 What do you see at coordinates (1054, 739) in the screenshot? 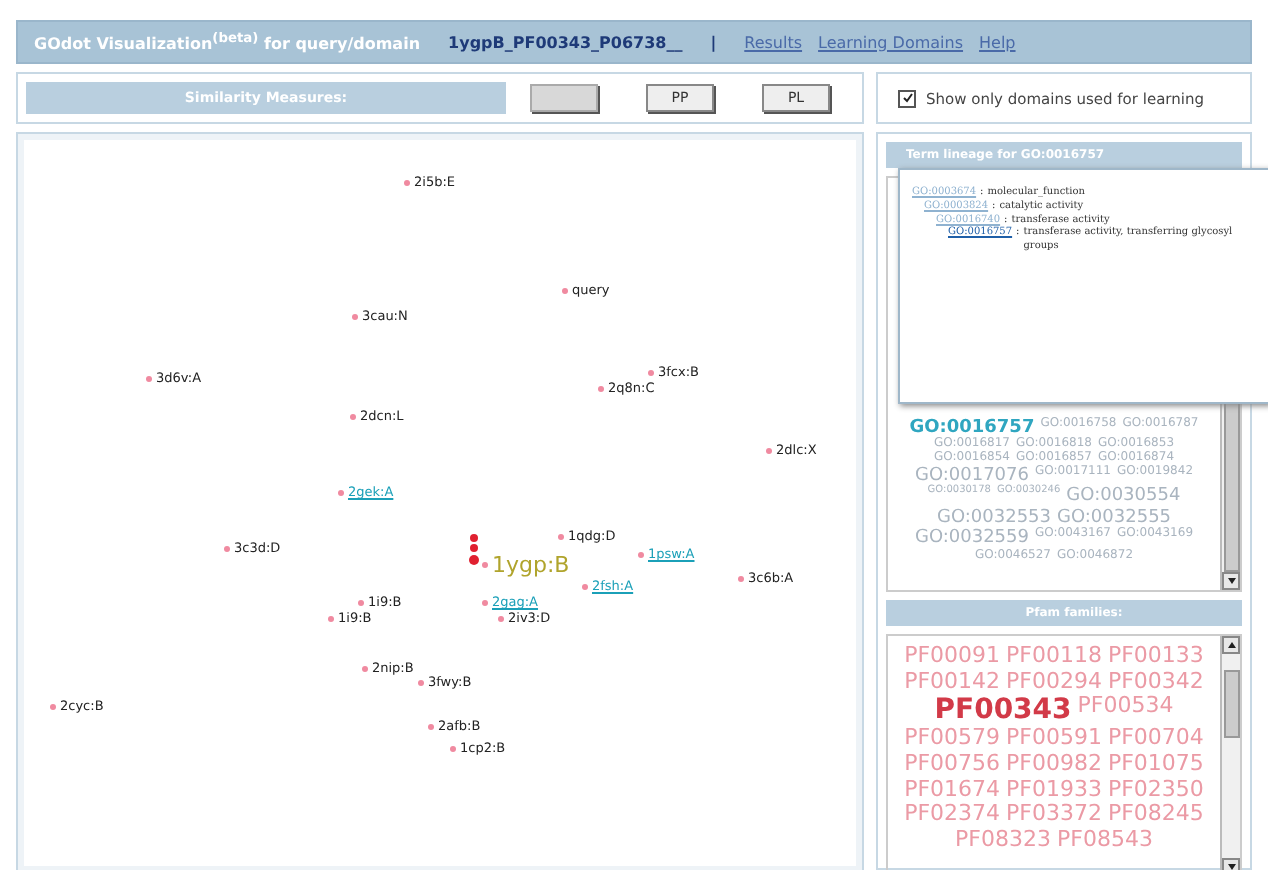
I see `pfam-family: PF00591` at bounding box center [1054, 739].